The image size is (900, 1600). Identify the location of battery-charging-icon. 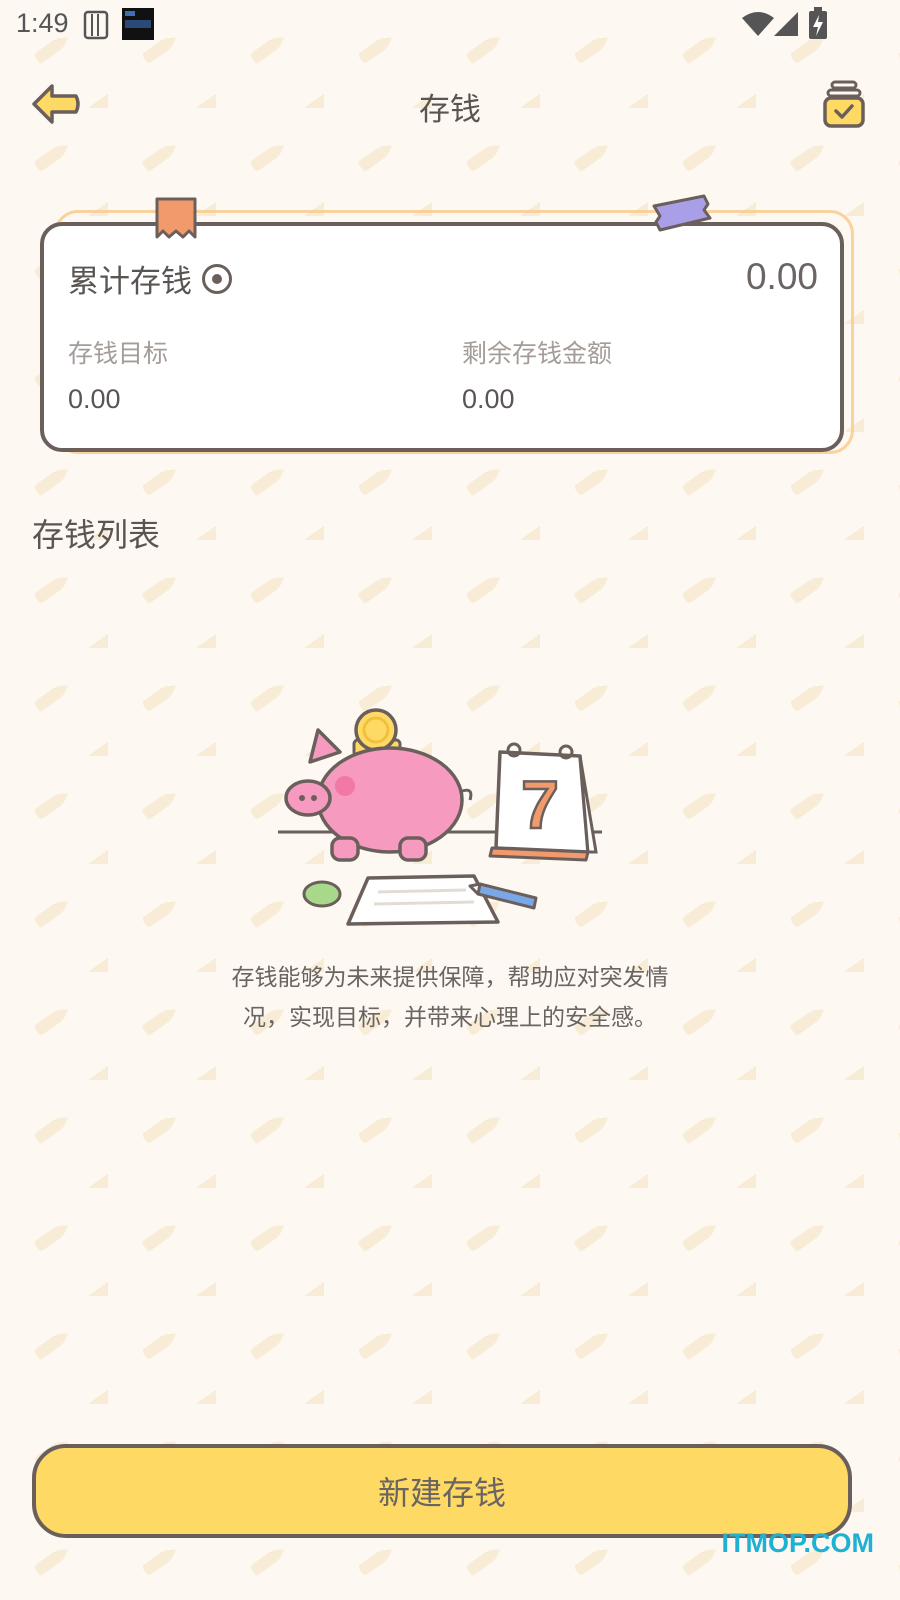
(818, 23).